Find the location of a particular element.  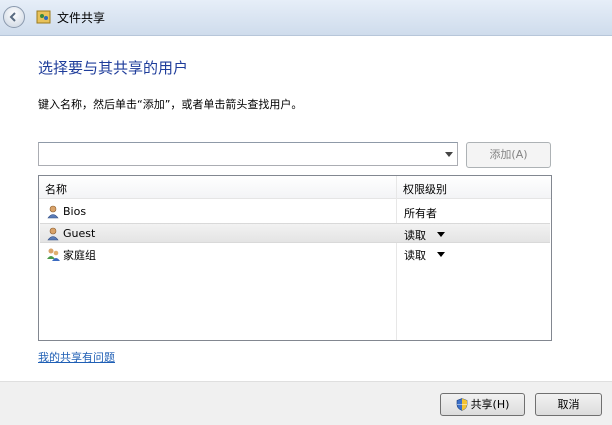

list-item: 家庭组 读取 is located at coordinates (295, 254).